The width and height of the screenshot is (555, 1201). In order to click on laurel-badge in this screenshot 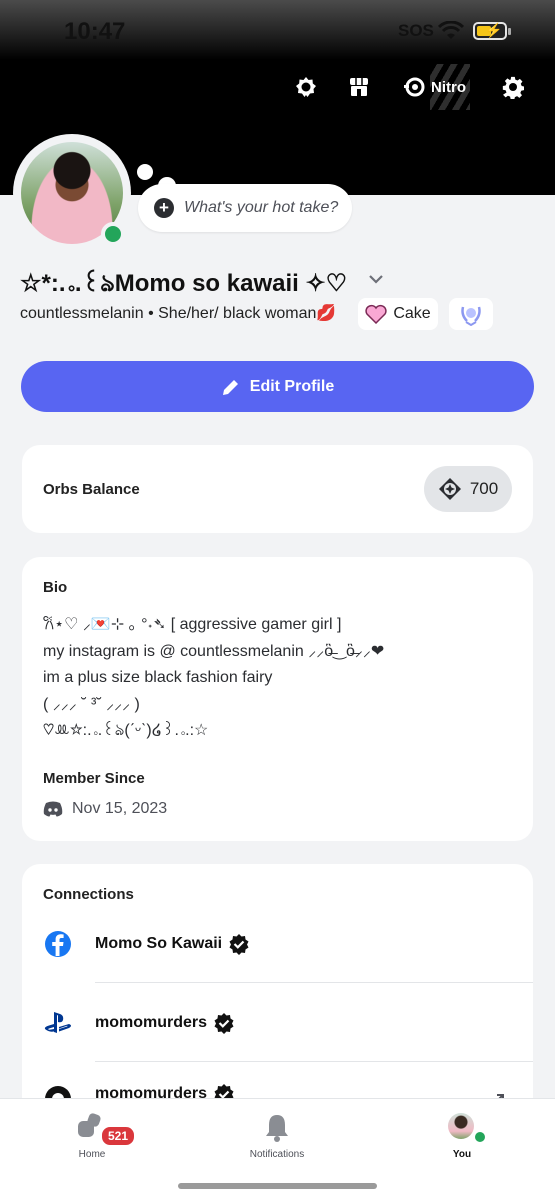, I will do `click(471, 314)`.